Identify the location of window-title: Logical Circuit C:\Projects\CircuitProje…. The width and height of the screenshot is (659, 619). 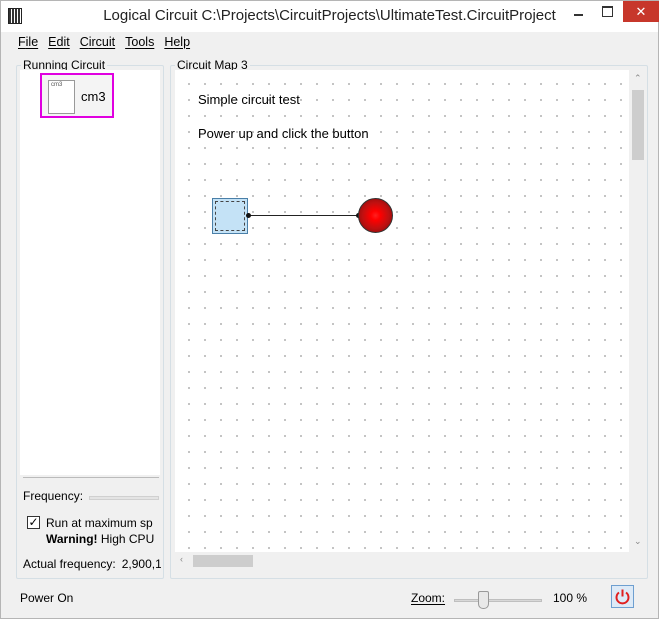
(329, 15).